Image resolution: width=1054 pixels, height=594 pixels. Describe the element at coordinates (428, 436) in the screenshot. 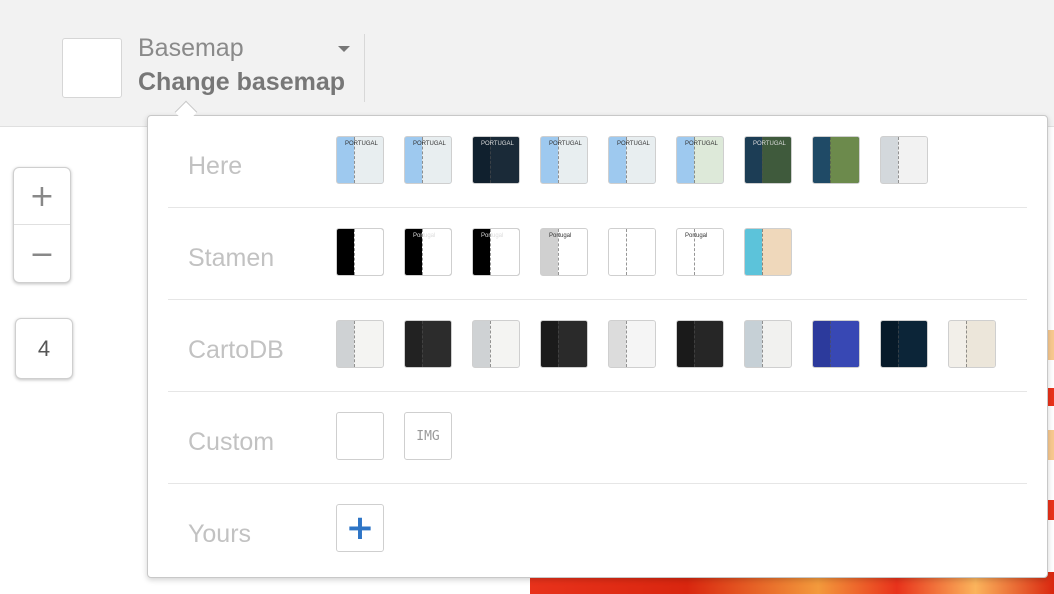

I see `custom-basemap-image-button: IMG` at that location.